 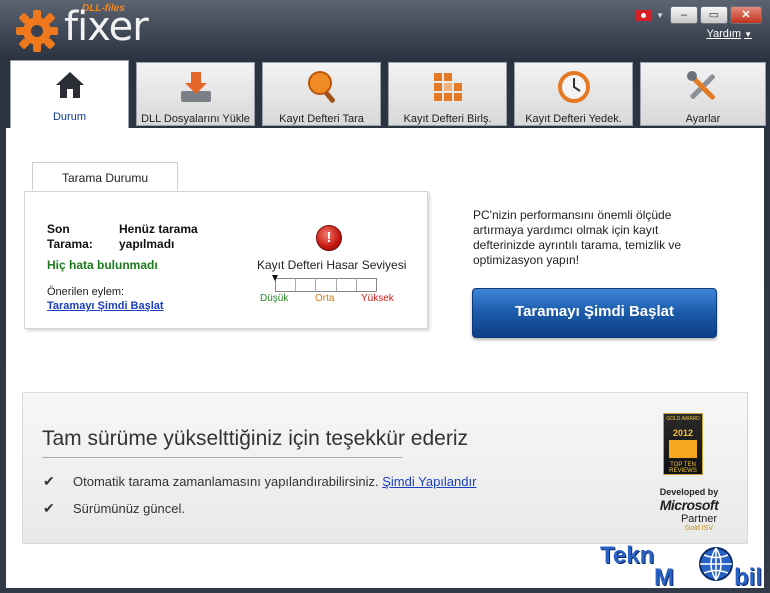 I want to click on minimize-button: ‒, so click(x=684, y=15).